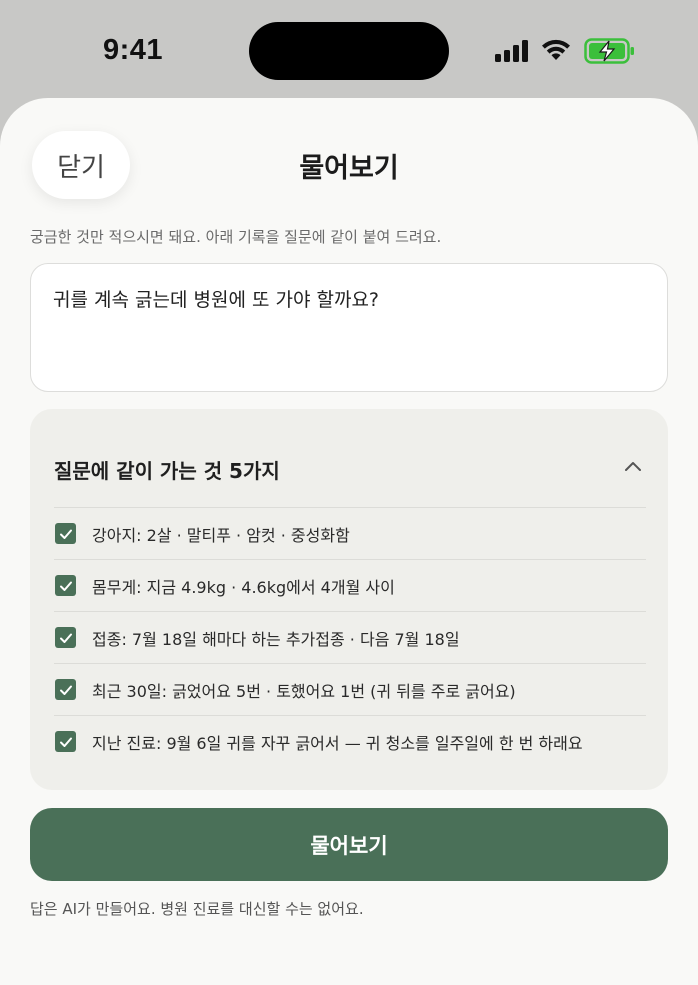  What do you see at coordinates (633, 466) in the screenshot?
I see `chevron-up-icon` at bounding box center [633, 466].